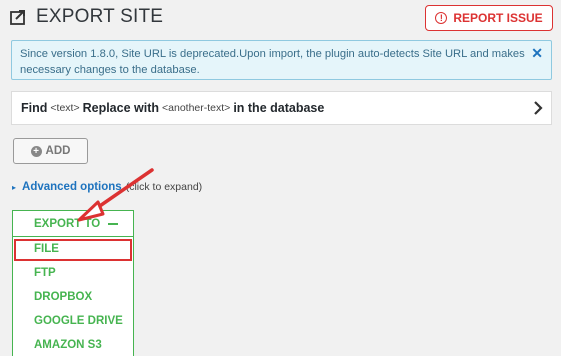 The image size is (561, 356). I want to click on export-destination-dropbox: DROPBOX, so click(73, 297).